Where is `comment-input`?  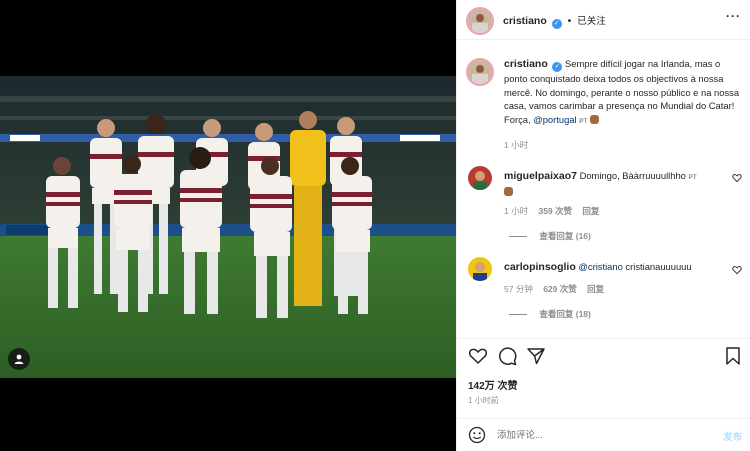 comment-input is located at coordinates (597, 435).